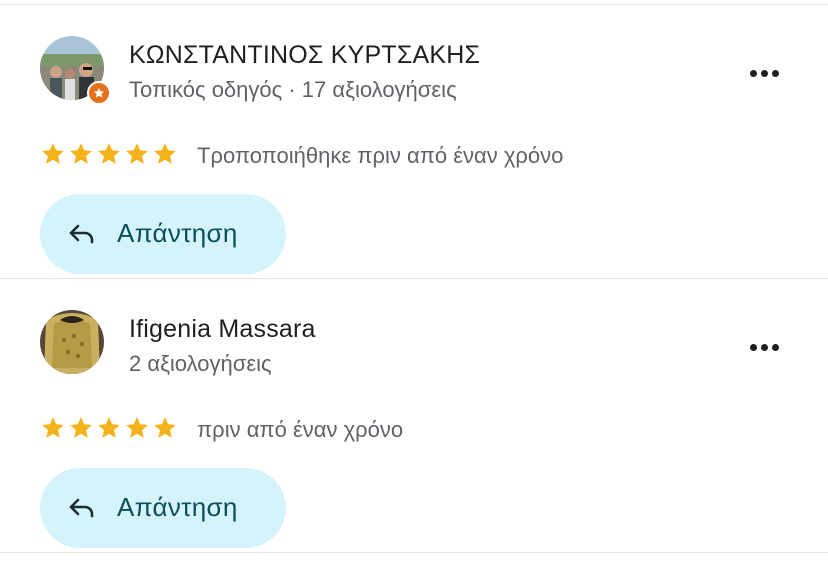 This screenshot has height=565, width=828. I want to click on local-guide-badge, so click(99, 93).